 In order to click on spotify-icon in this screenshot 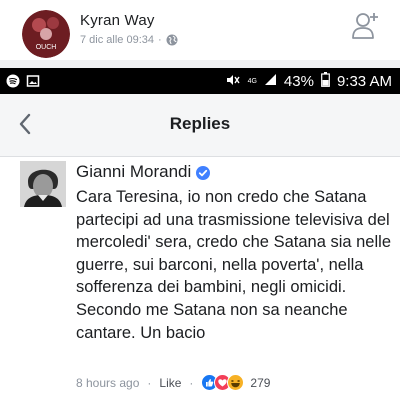, I will do `click(13, 83)`.